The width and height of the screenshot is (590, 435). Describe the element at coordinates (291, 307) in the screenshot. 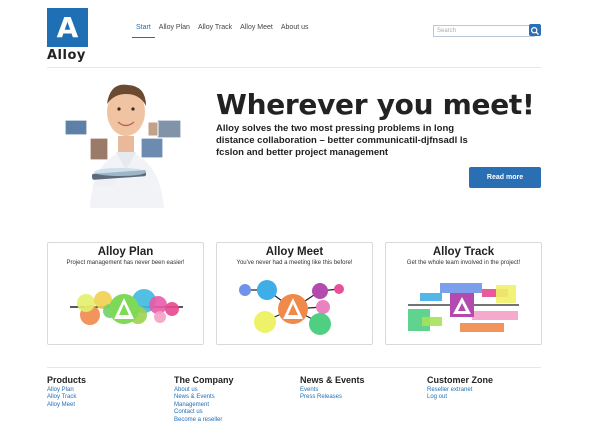

I see `meet-illustration` at that location.